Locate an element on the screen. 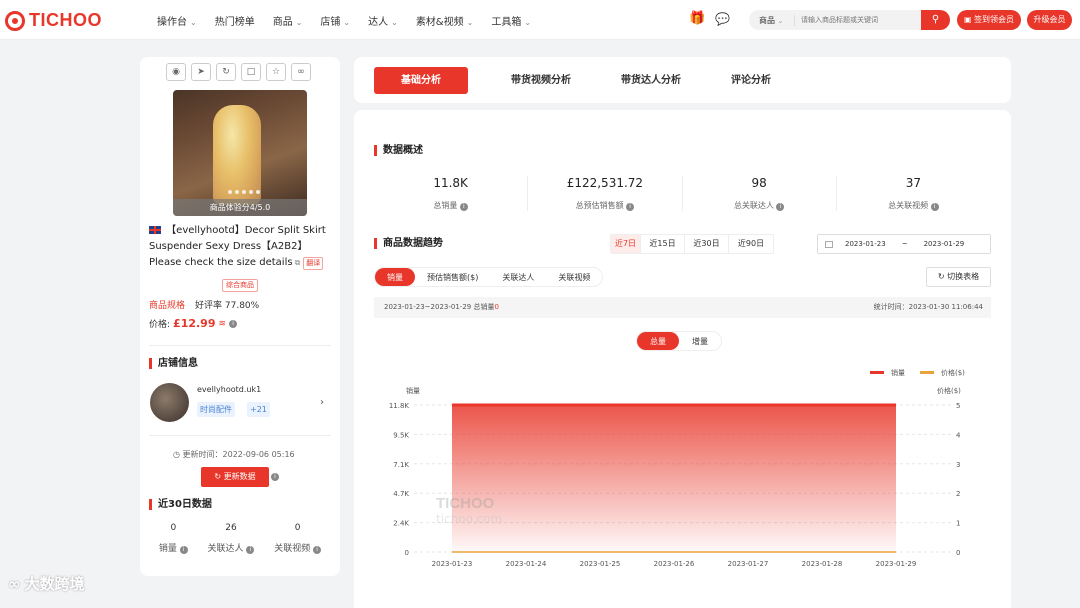 The height and width of the screenshot is (608, 1080). search-type-select: 商品 ⌄ is located at coordinates (772, 20).